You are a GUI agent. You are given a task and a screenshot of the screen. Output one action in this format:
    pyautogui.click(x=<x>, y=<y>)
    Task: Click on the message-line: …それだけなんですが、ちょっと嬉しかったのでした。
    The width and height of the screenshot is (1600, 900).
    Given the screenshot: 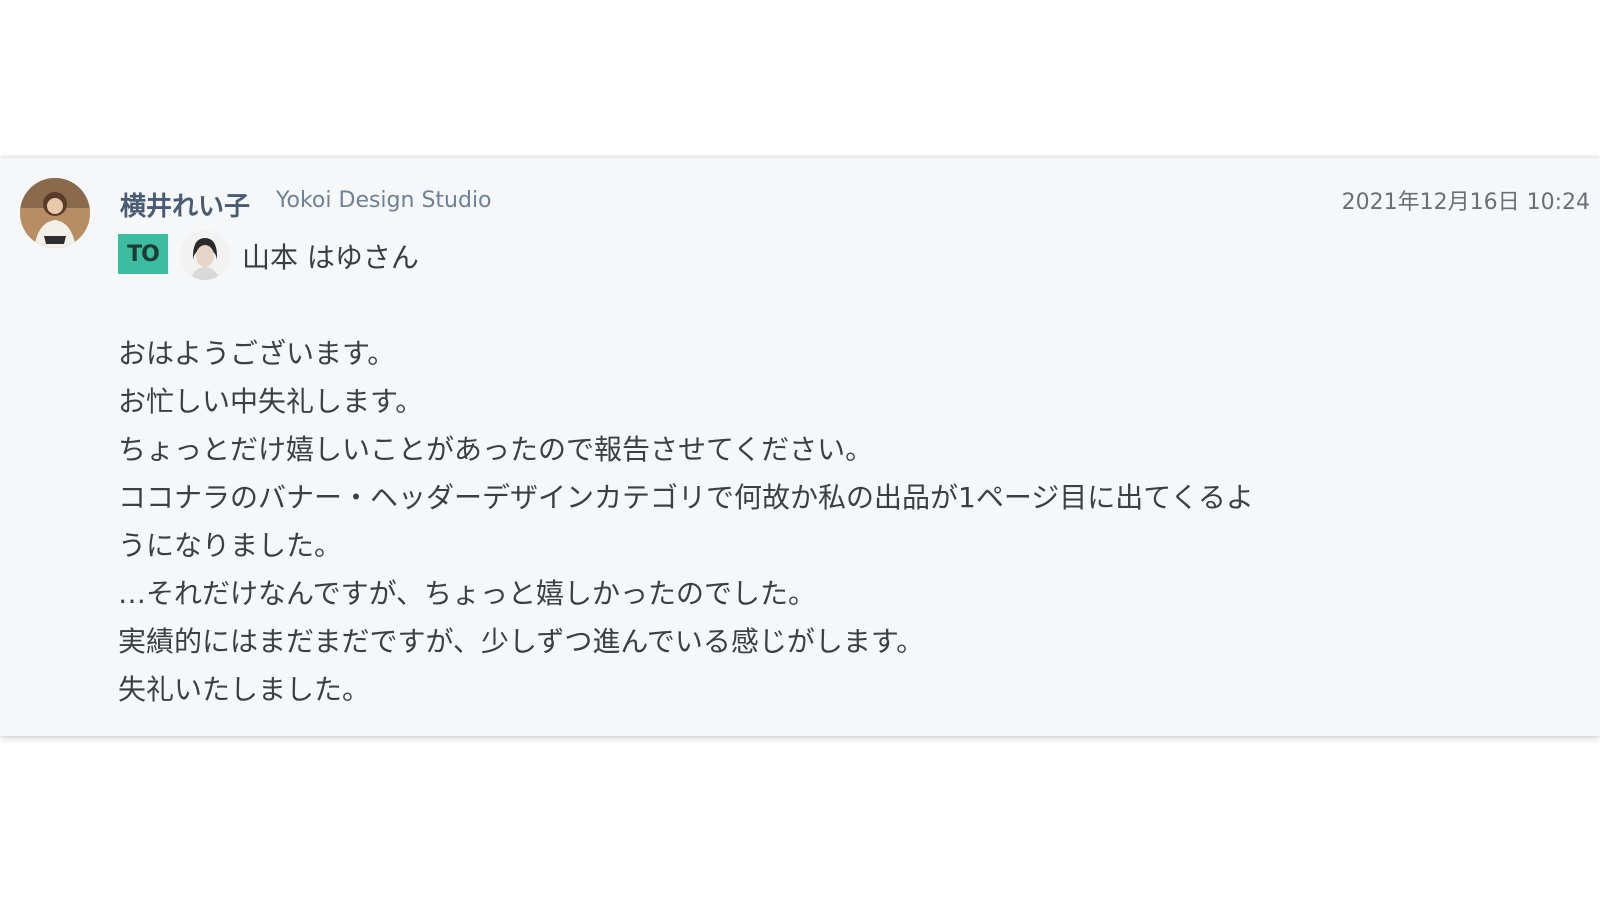 What is the action you would take?
    pyautogui.click(x=467, y=593)
    